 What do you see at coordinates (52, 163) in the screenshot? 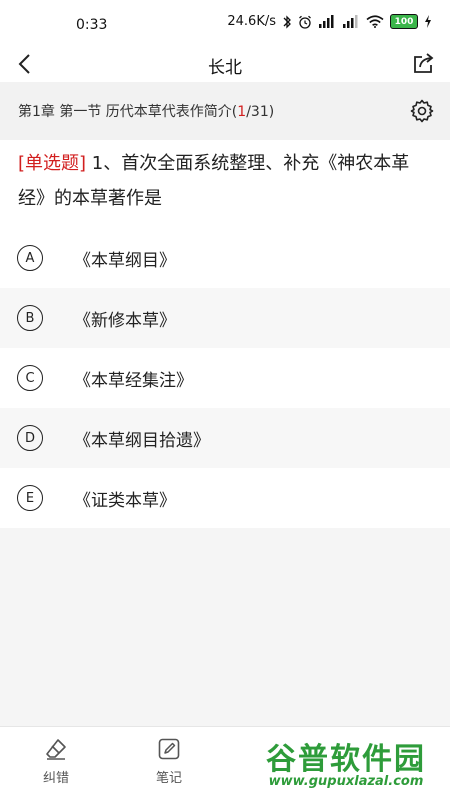
I see `question-type: [单选题]` at bounding box center [52, 163].